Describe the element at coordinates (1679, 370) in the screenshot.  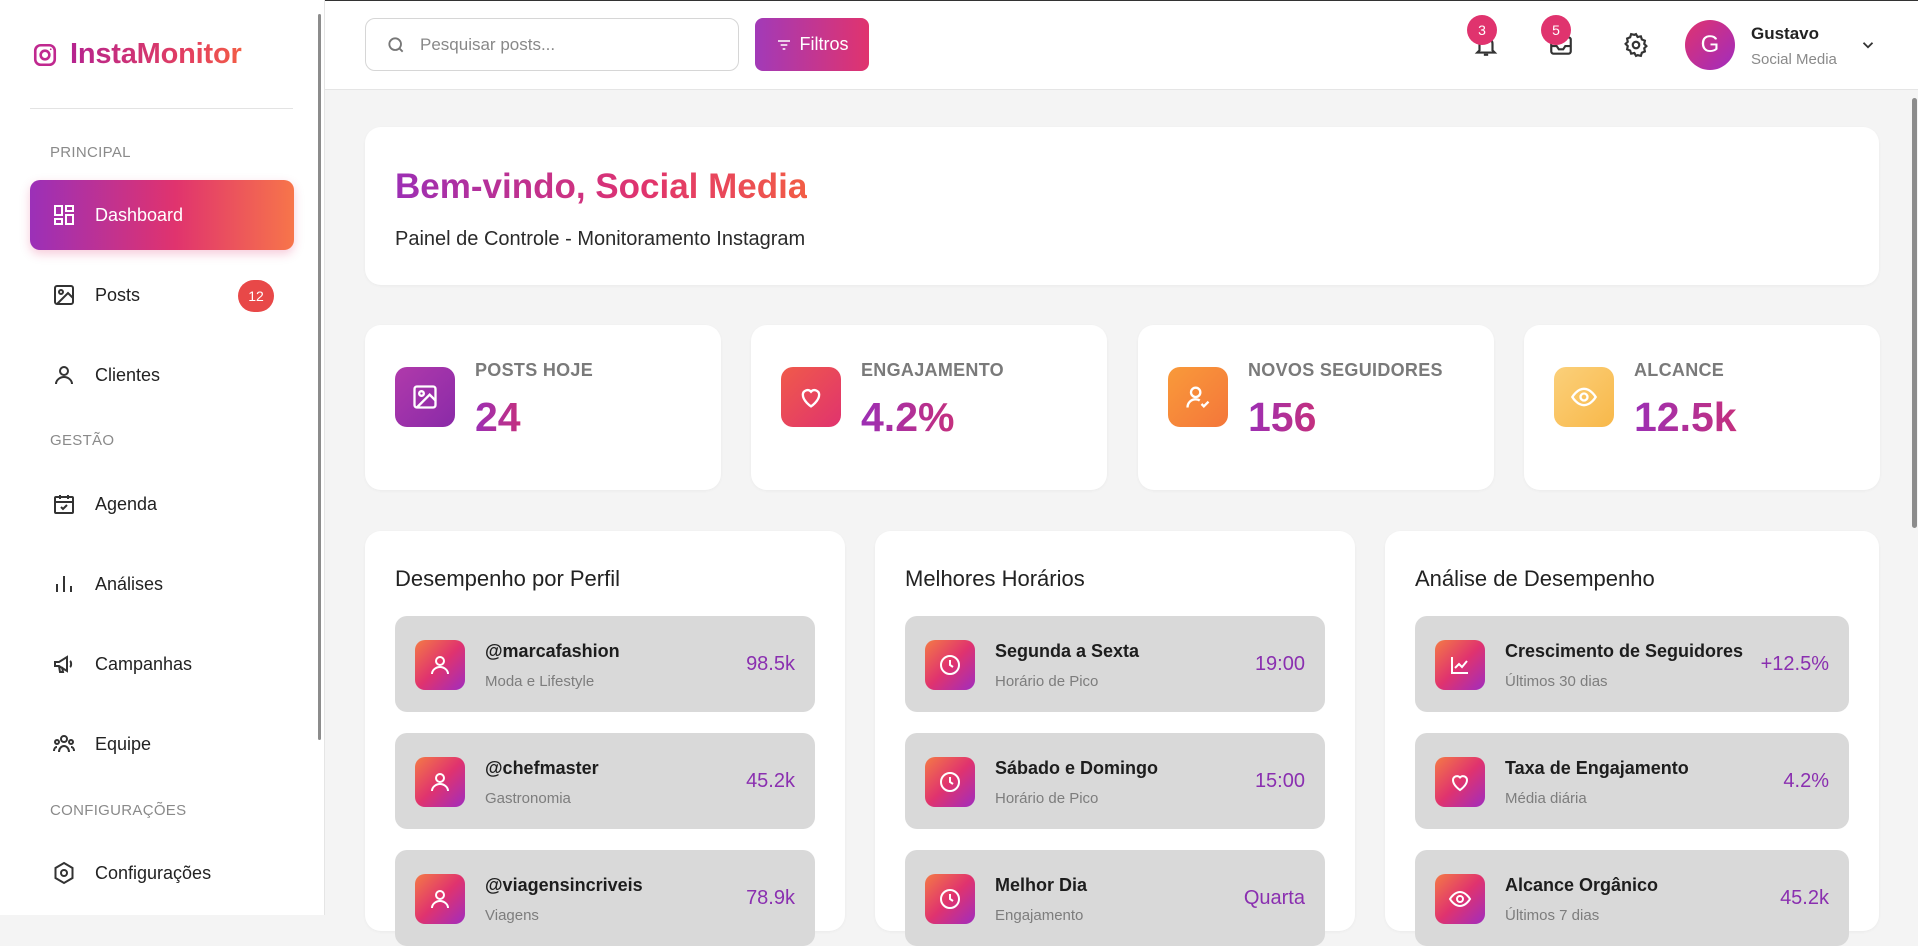
I see `stat-label: ALCANCE` at that location.